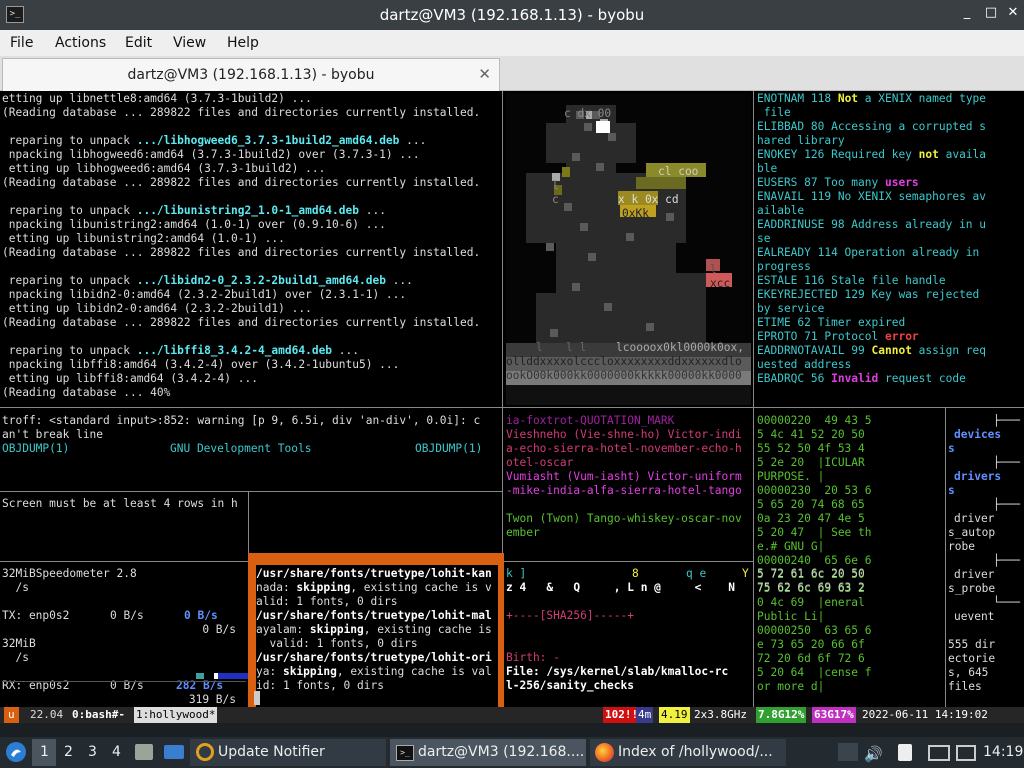  What do you see at coordinates (512, 730) in the screenshot?
I see `panel-gap` at bounding box center [512, 730].